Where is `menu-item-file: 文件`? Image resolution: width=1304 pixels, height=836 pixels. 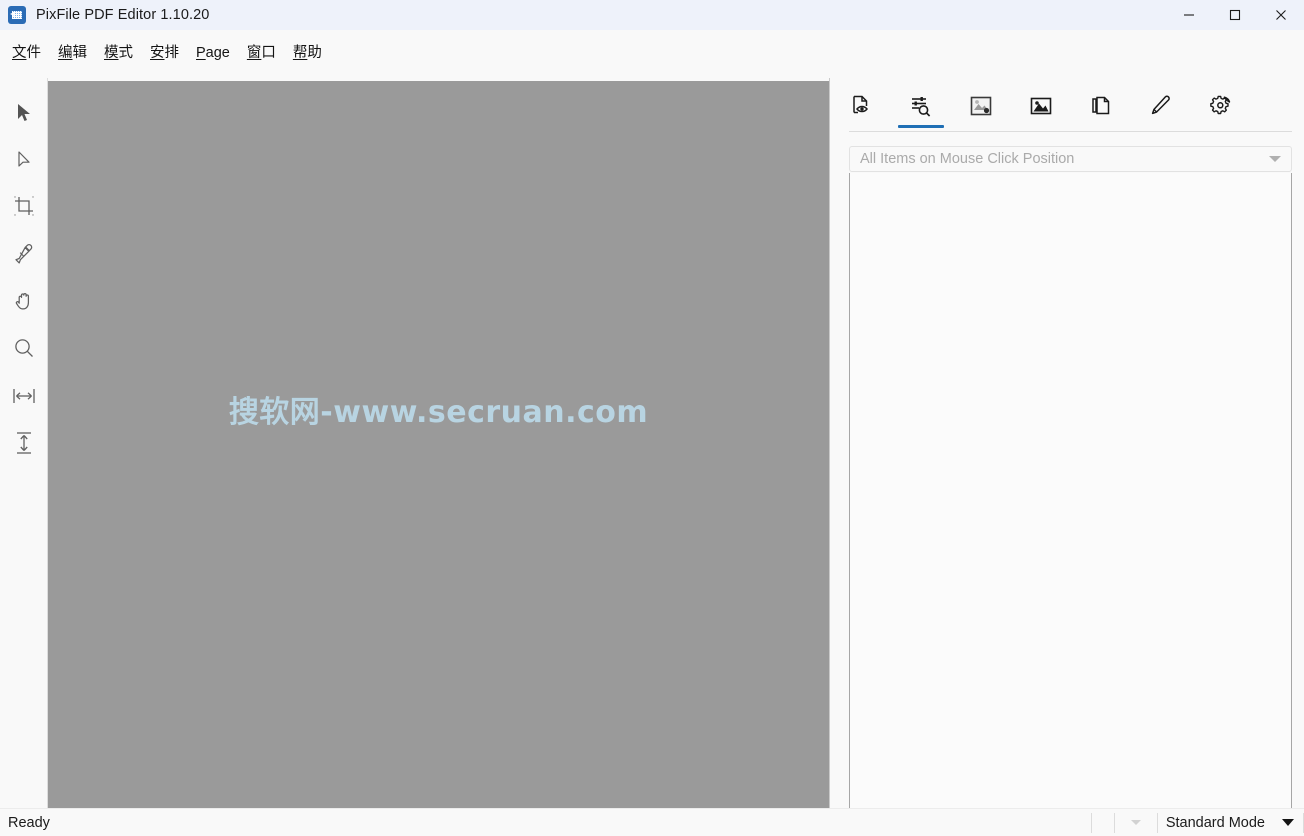
menu-item-file: 文件 is located at coordinates (26, 53).